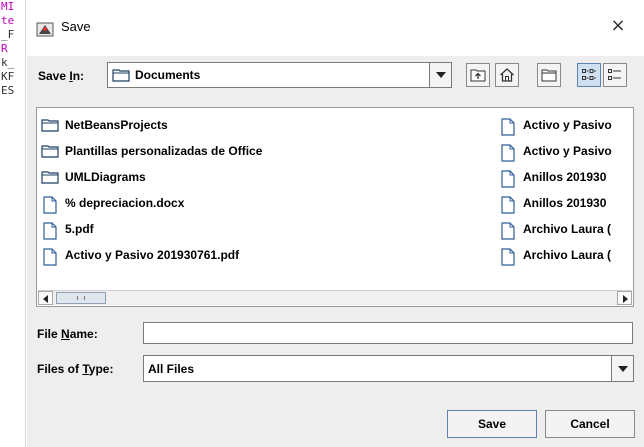 This screenshot has width=644, height=447. What do you see at coordinates (4, 48) in the screenshot?
I see `editor-line: R` at bounding box center [4, 48].